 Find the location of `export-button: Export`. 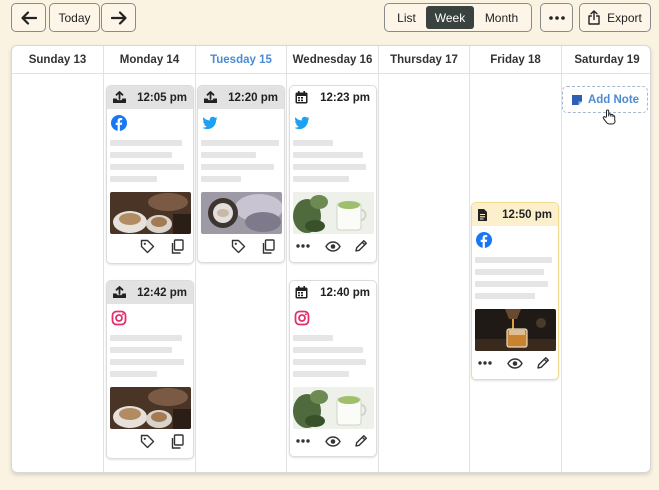

export-button: Export is located at coordinates (615, 17).